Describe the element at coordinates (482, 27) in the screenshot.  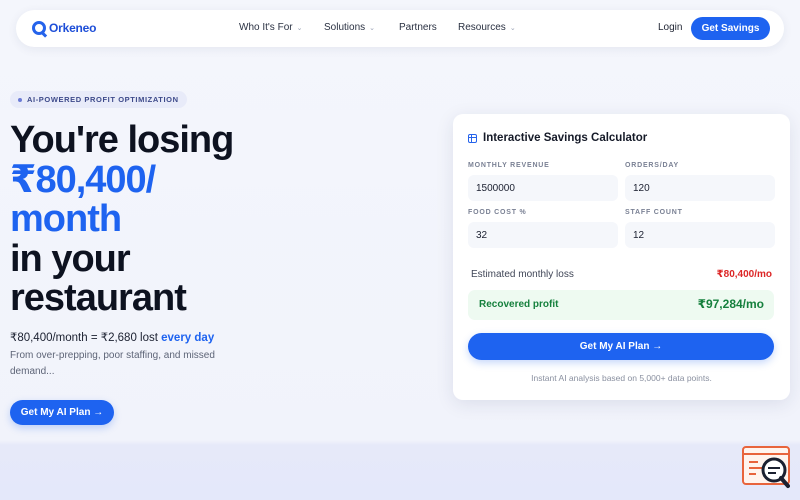
I see `nav-item-label: Resources` at that location.